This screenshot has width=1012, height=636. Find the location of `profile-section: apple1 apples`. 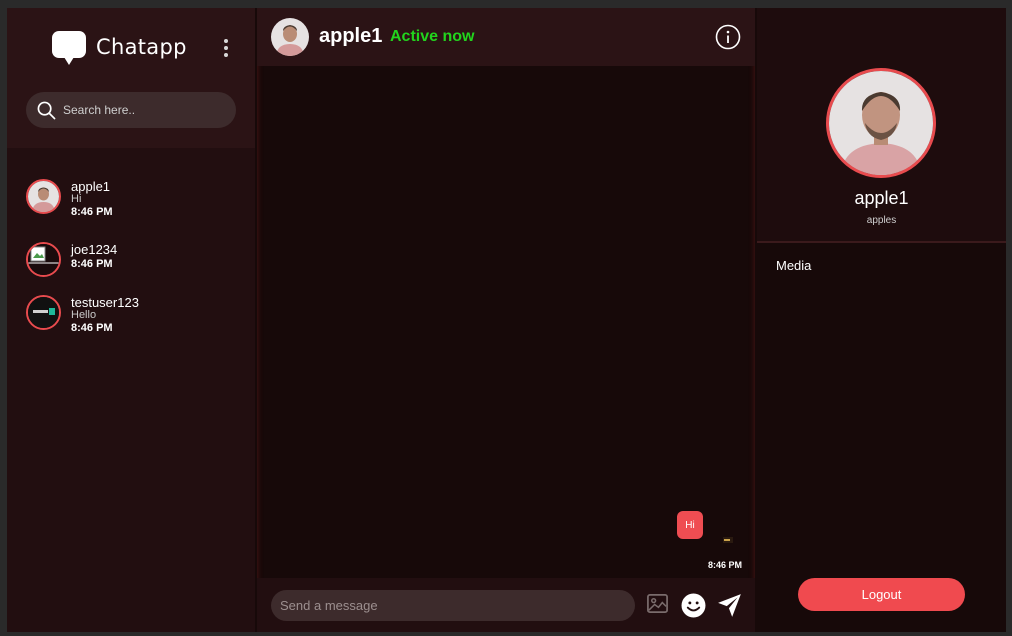

profile-section: apple1 apples is located at coordinates (881, 125).